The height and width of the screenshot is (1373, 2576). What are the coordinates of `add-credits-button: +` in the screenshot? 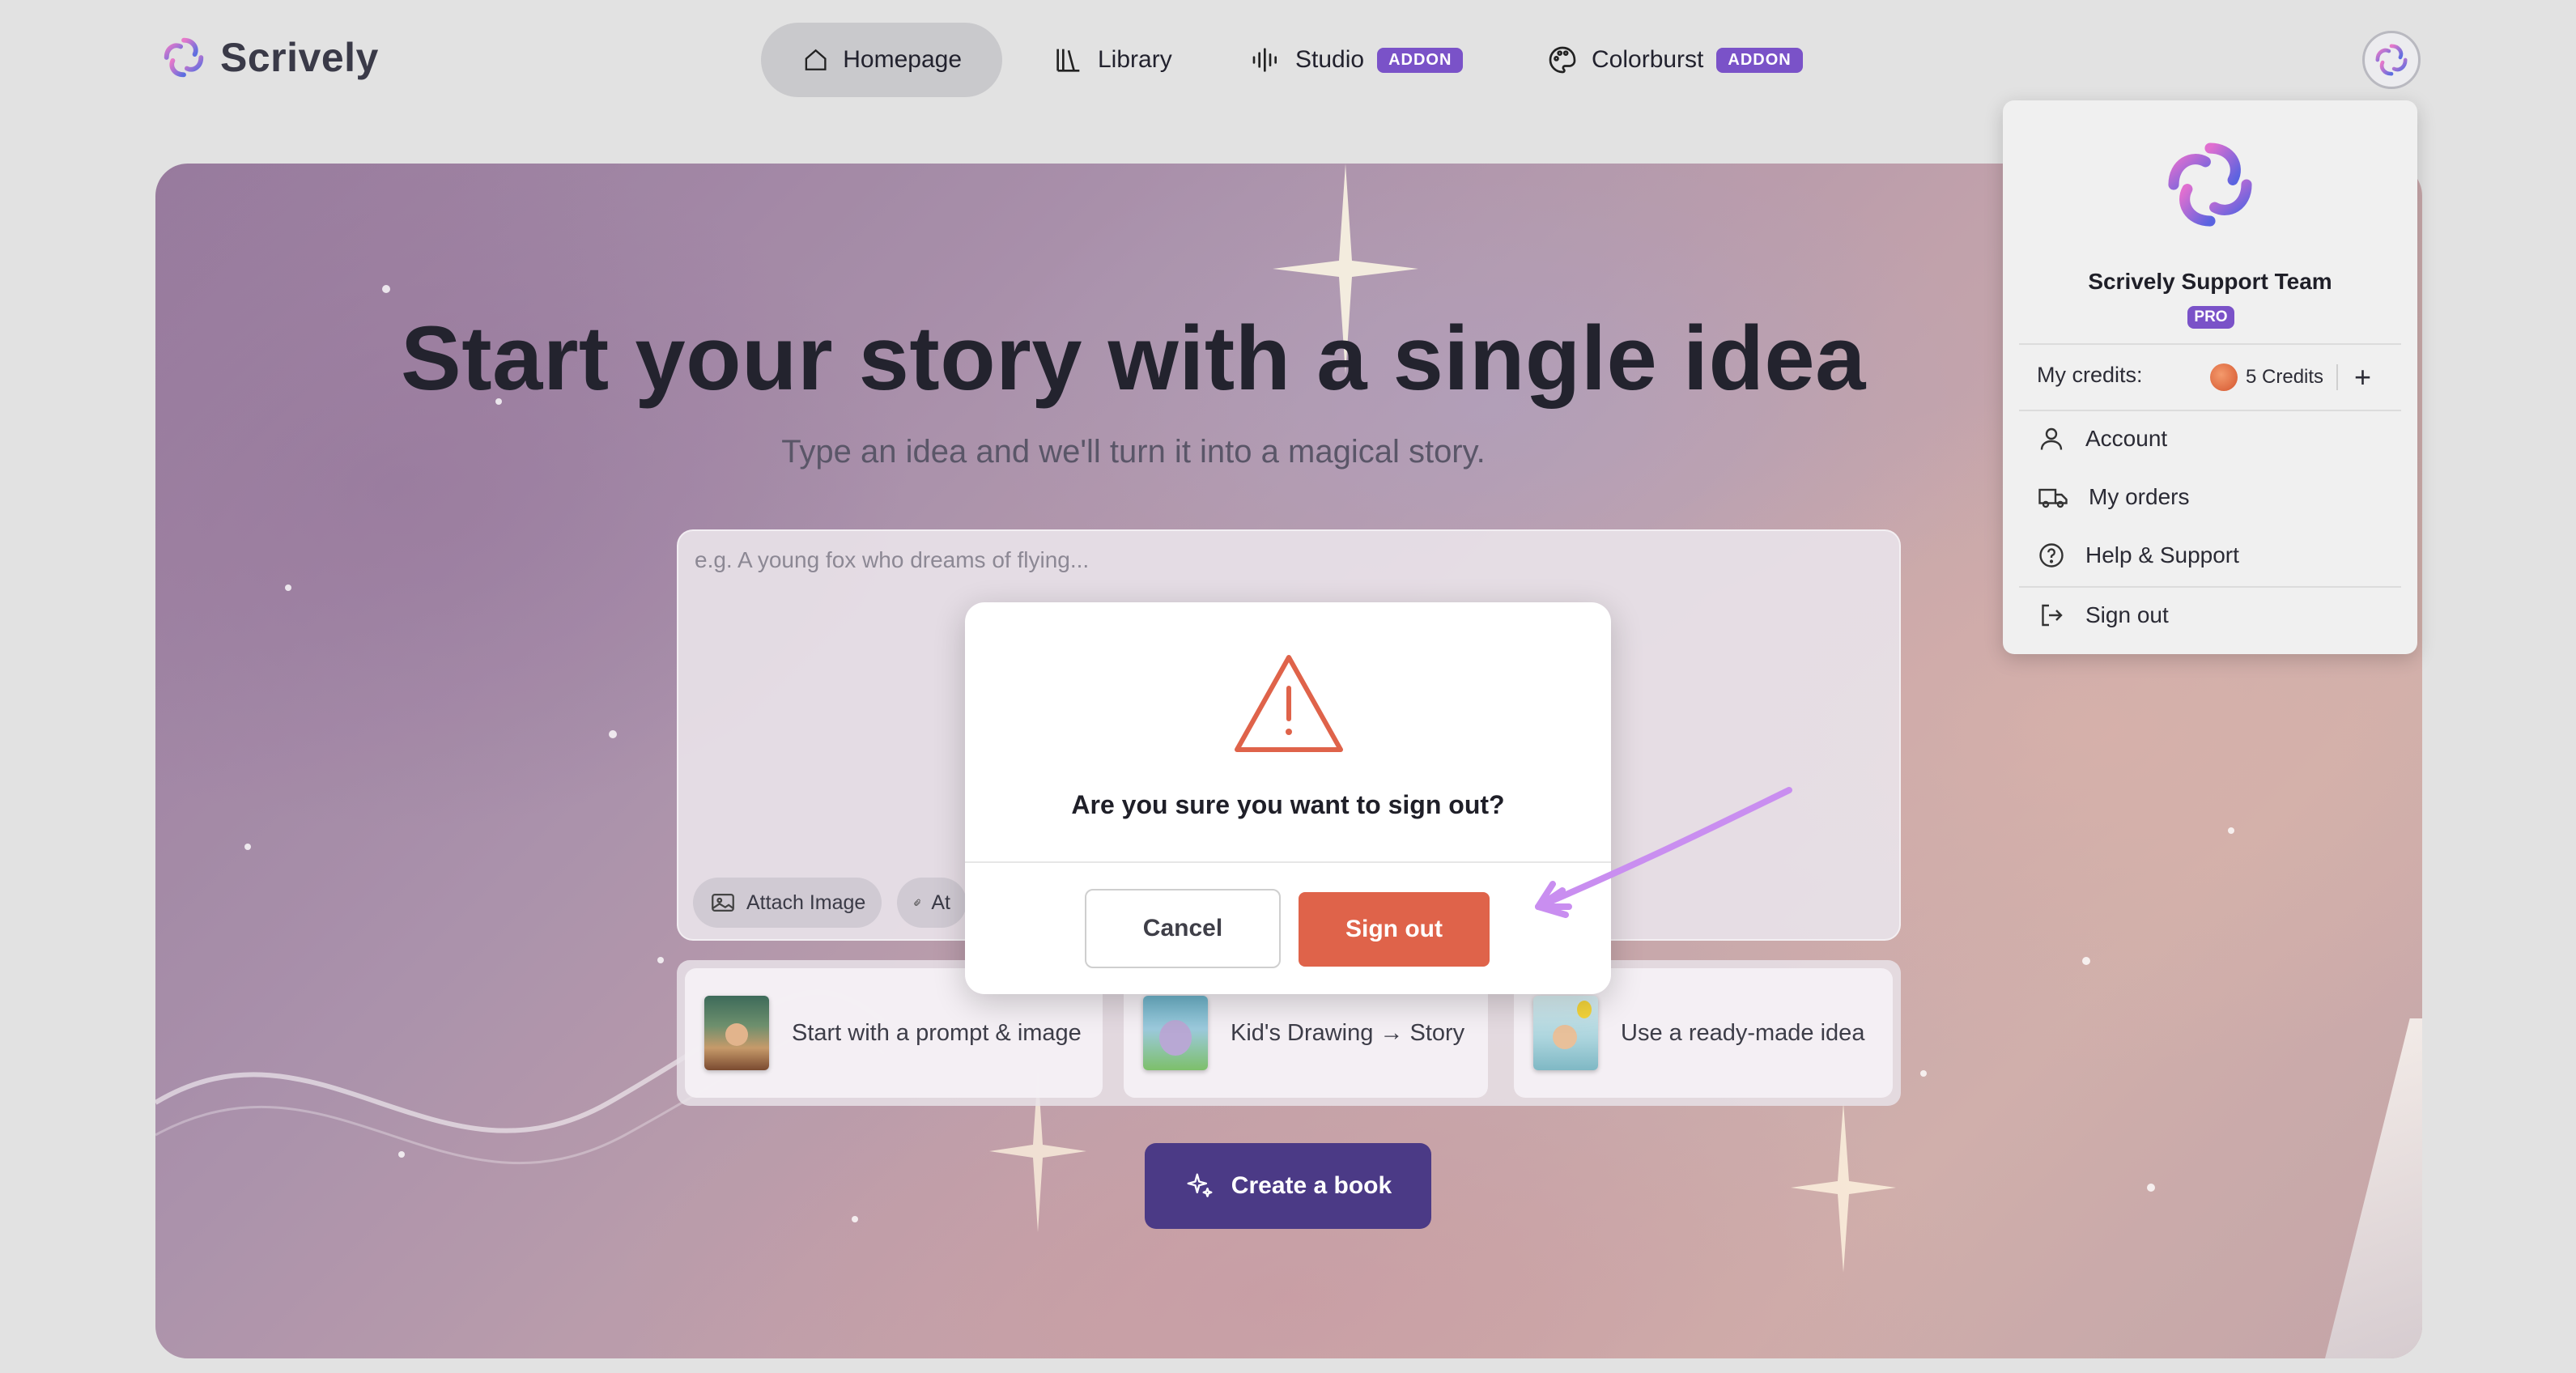 It's located at (2362, 377).